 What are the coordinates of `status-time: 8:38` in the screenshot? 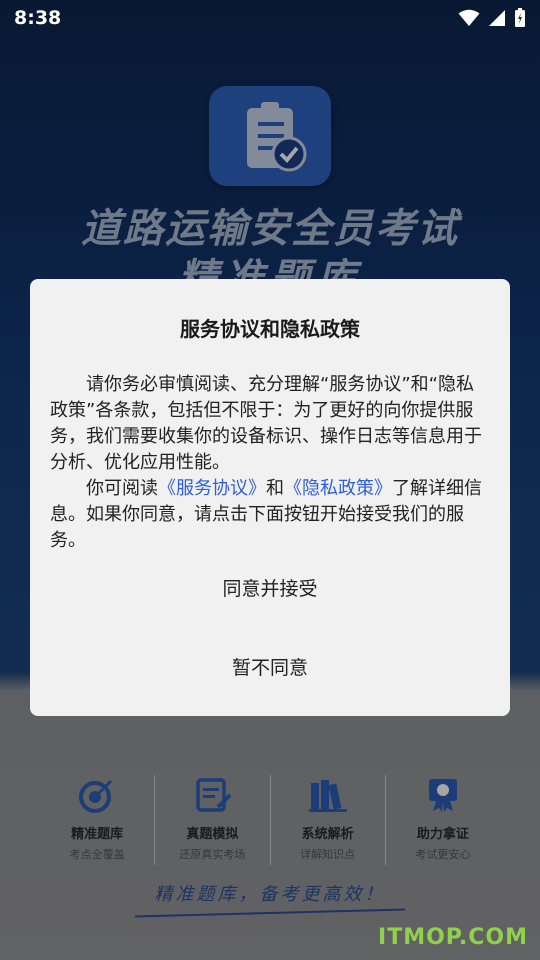 It's located at (38, 18).